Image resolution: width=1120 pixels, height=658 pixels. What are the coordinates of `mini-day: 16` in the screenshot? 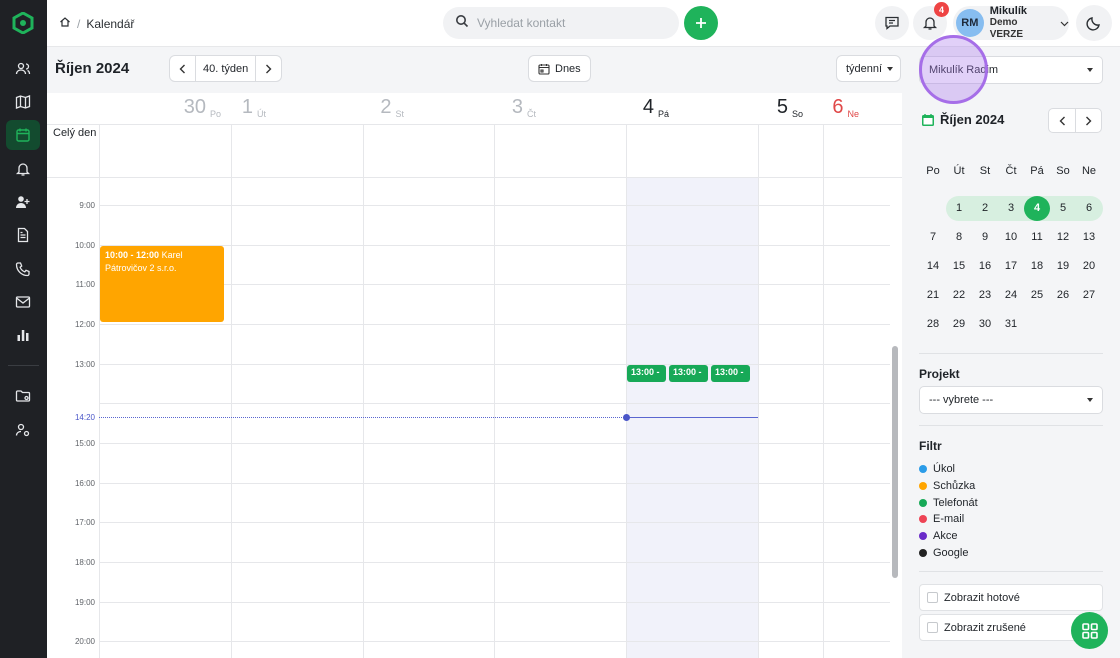 It's located at (985, 266).